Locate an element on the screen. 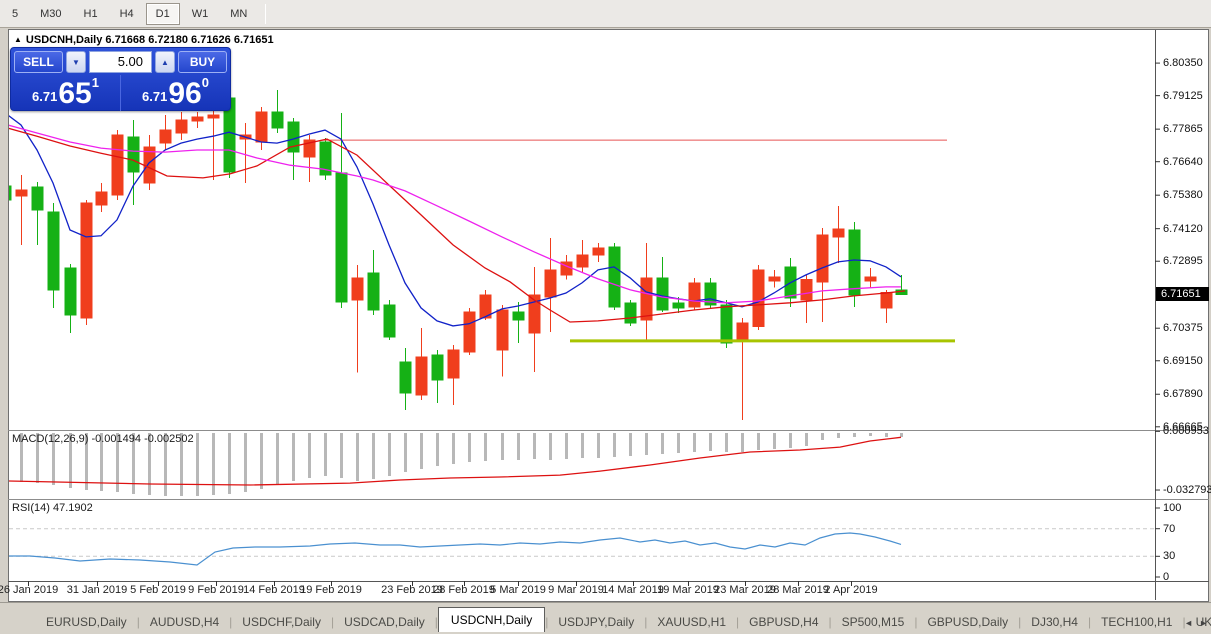  macd-indicator-label: MACD(12,26,9) -0.001494 -0.002502 is located at coordinates (103, 439).